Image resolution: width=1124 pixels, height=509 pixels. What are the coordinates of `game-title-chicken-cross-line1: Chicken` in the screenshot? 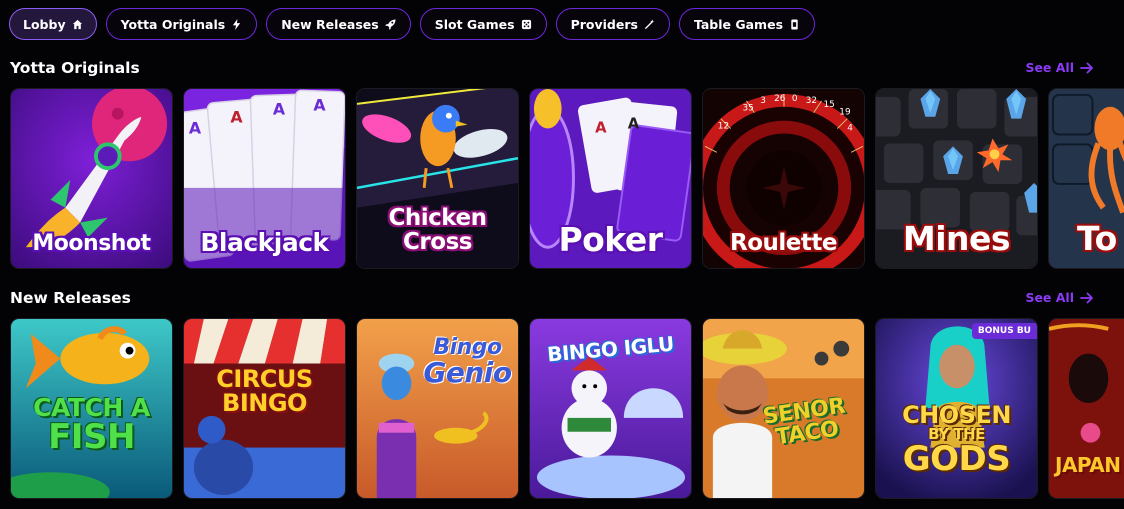 It's located at (437, 218).